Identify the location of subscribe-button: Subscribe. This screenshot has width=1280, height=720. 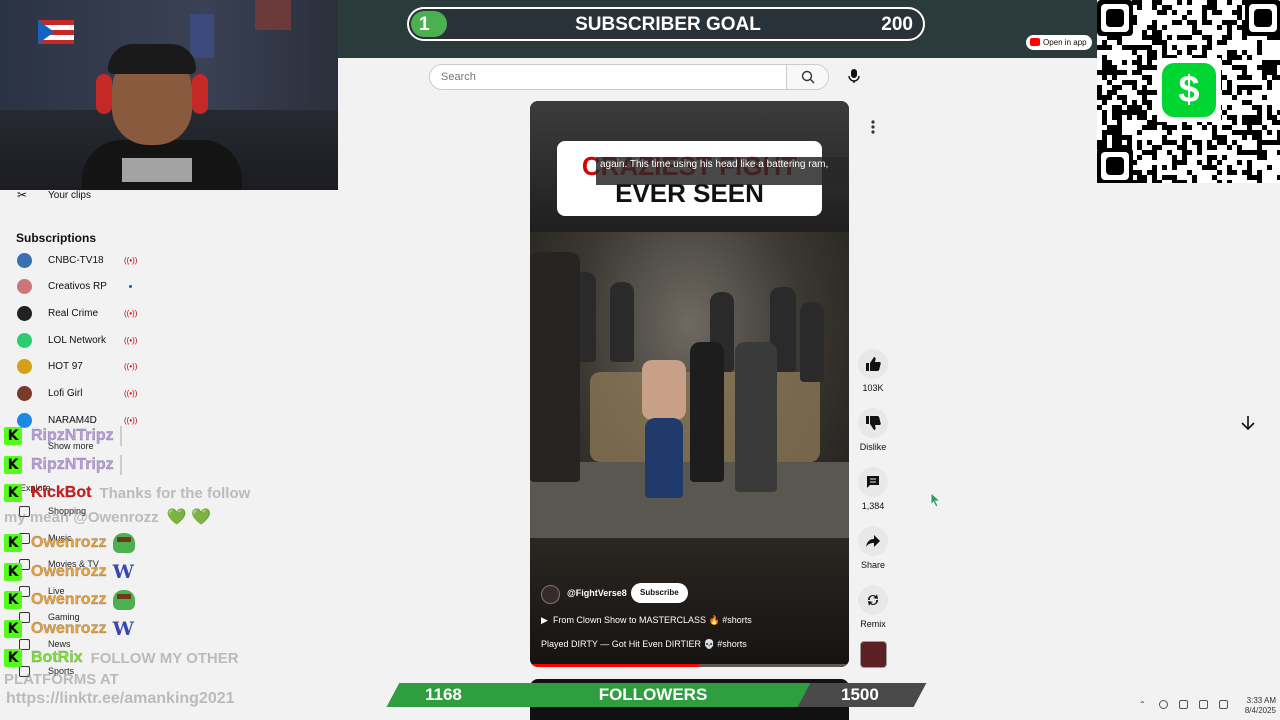
(659, 593).